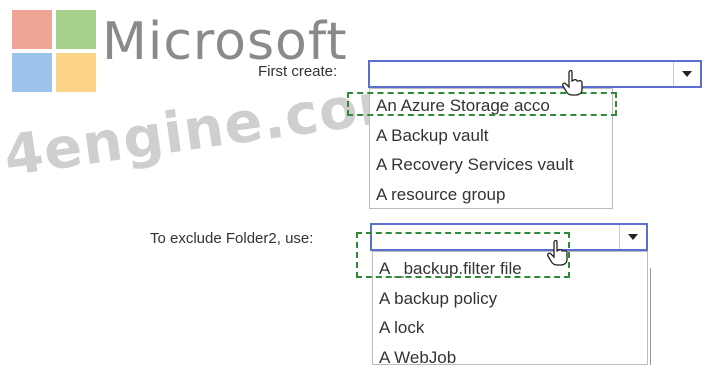 The height and width of the screenshot is (365, 702). What do you see at coordinates (232, 238) in the screenshot?
I see `question2-label: To exclude Folder2, use:` at bounding box center [232, 238].